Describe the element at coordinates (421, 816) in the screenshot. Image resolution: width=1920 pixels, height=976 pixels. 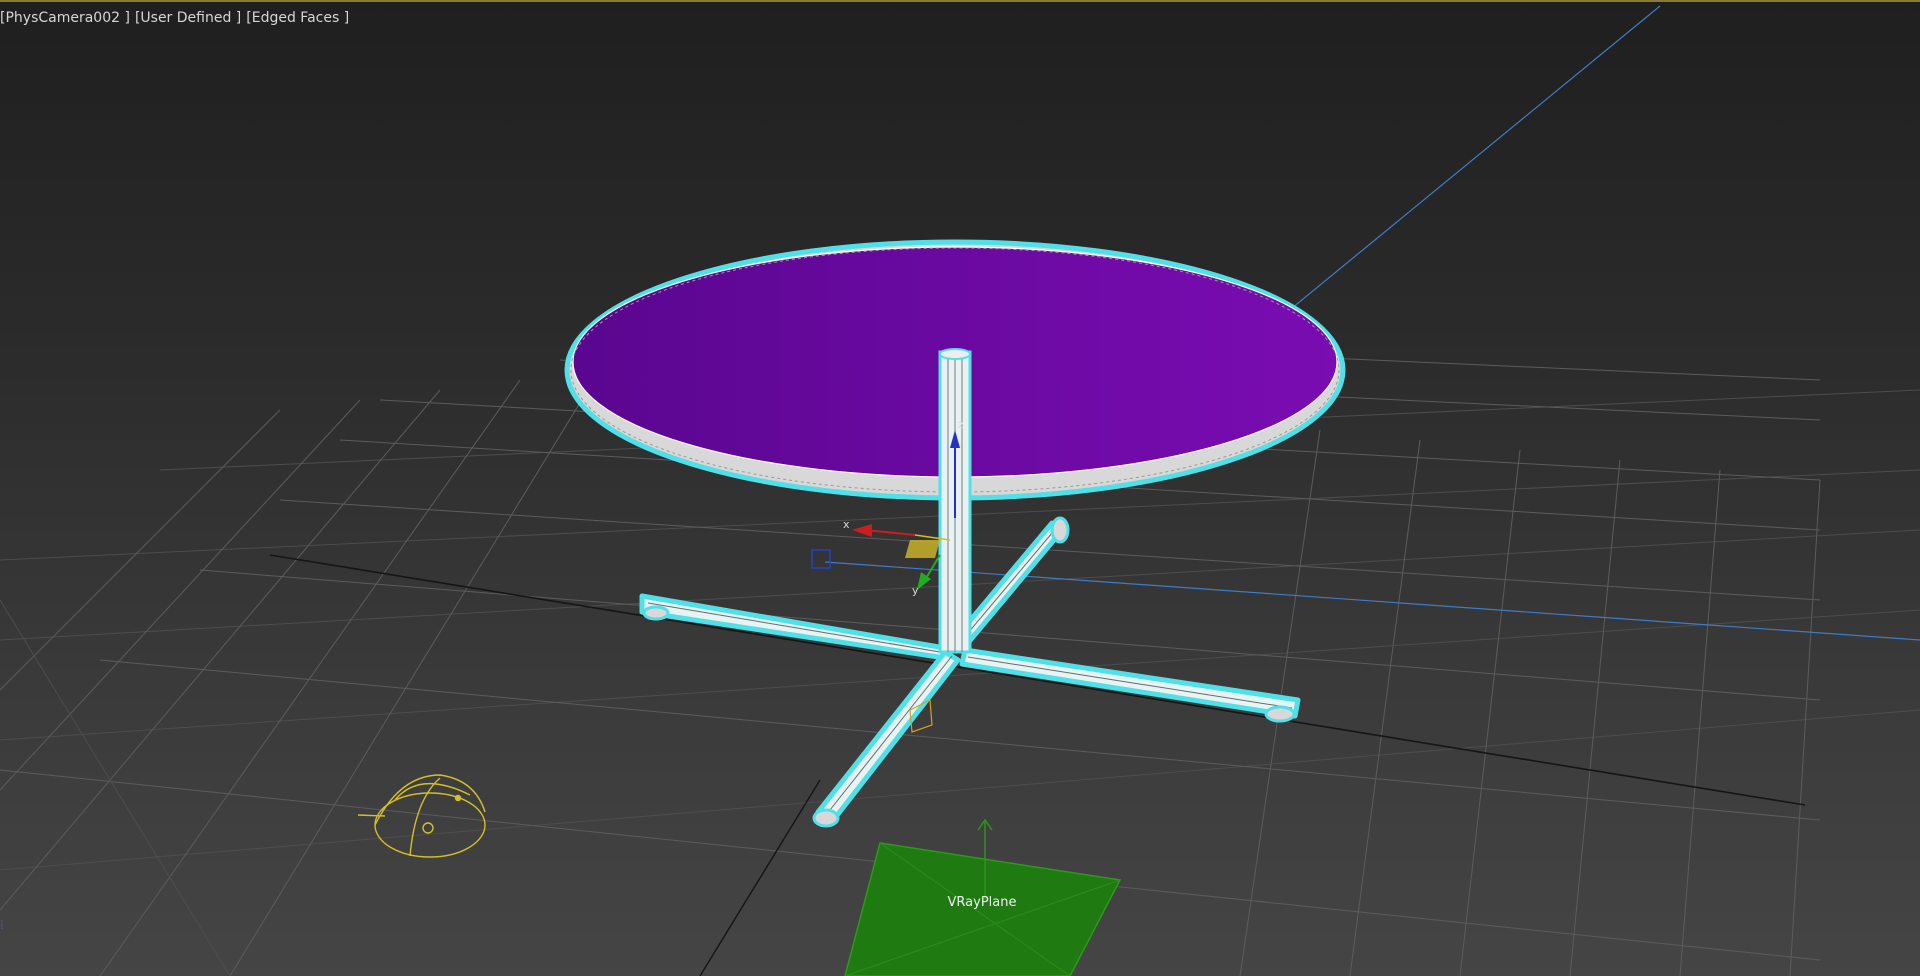
I see `dome-light-helper` at that location.